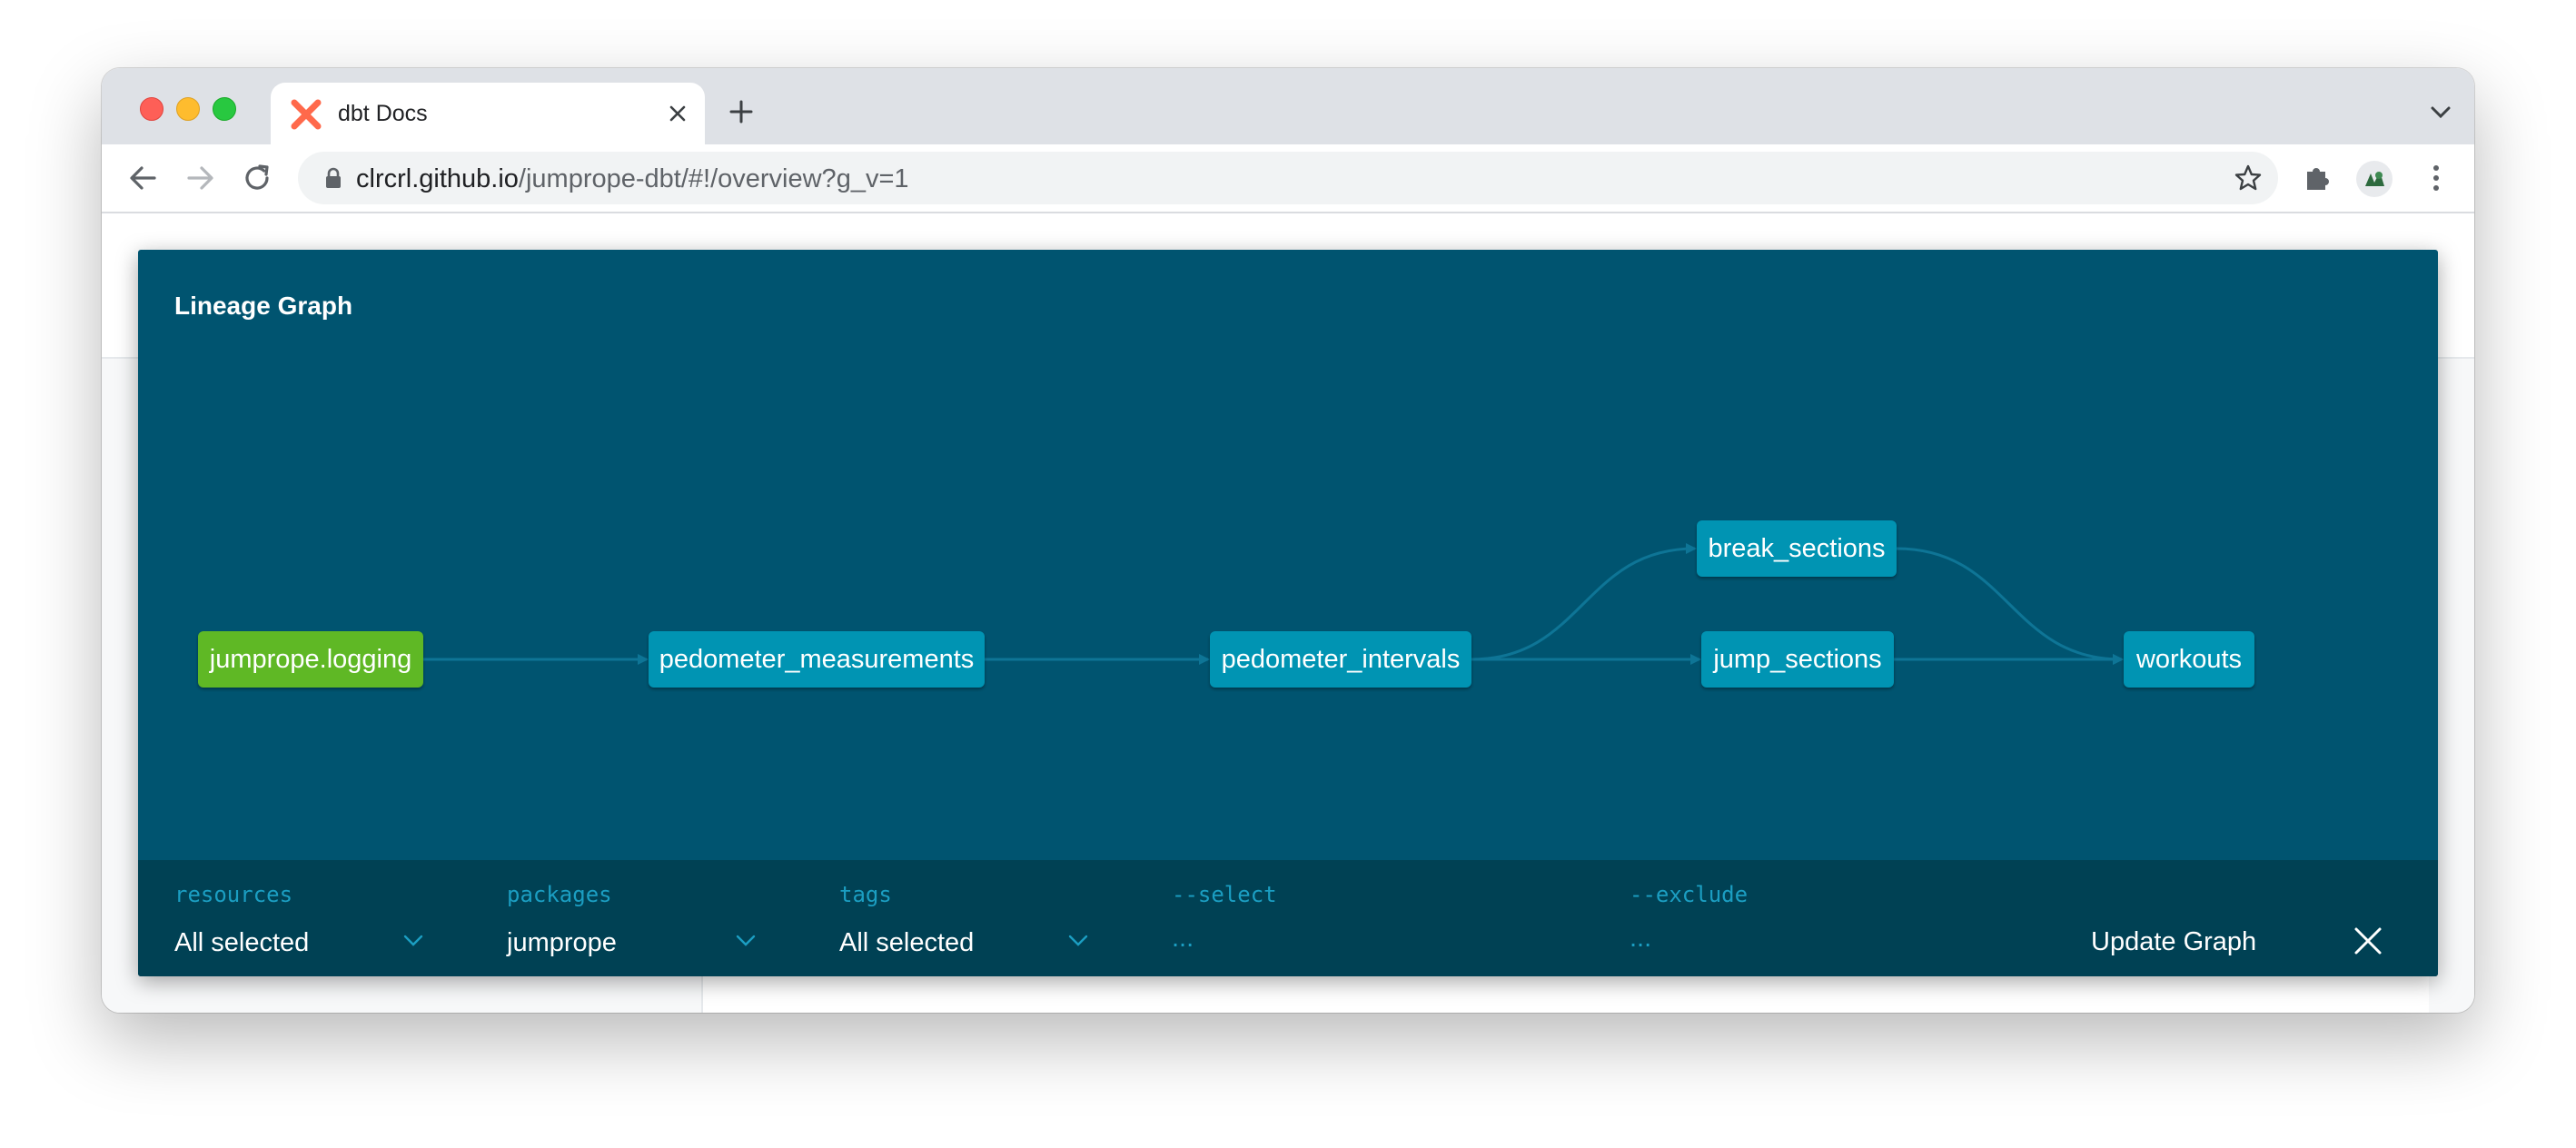 This screenshot has width=2576, height=1148. I want to click on puzzle-icon, so click(2317, 178).